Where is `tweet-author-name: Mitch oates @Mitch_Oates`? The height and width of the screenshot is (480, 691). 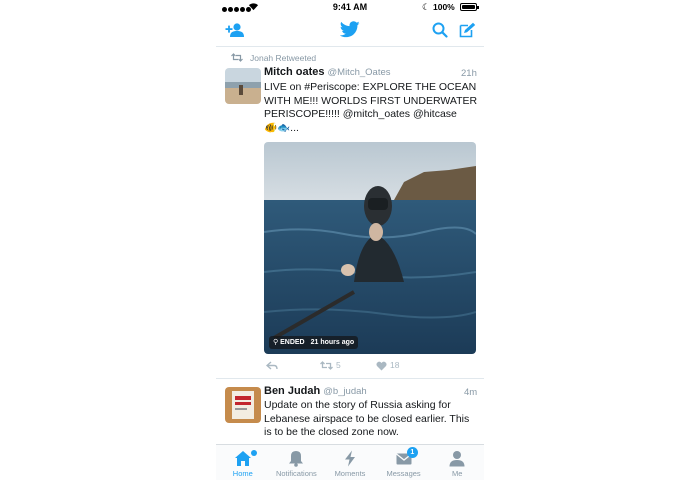 tweet-author-name: Mitch oates @Mitch_Oates is located at coordinates (327, 72).